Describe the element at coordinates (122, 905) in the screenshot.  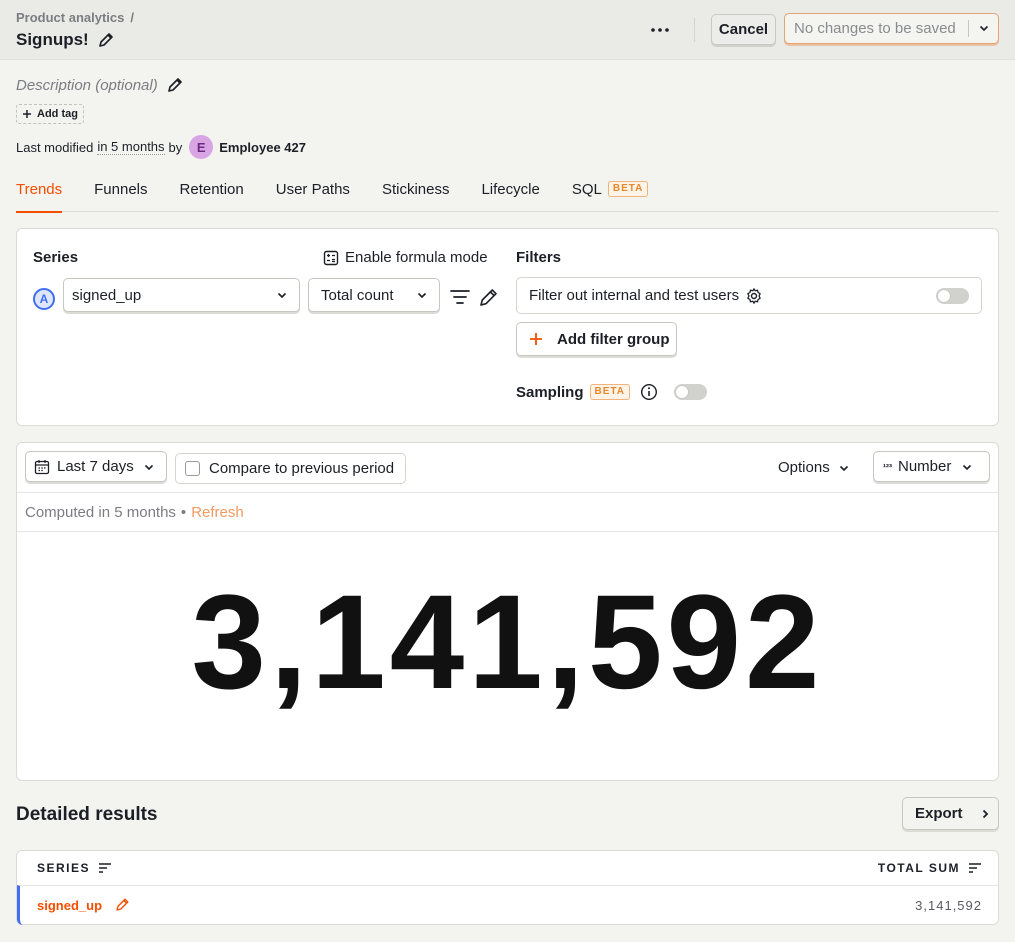
I see `edit-row-pencil-icon` at that location.